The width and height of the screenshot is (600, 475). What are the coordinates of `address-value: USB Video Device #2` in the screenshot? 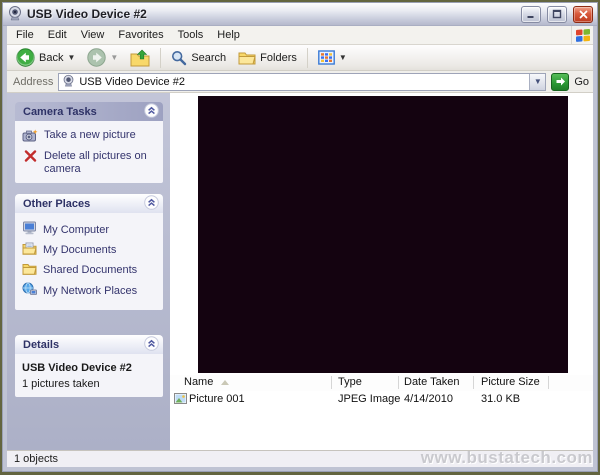 It's located at (132, 81).